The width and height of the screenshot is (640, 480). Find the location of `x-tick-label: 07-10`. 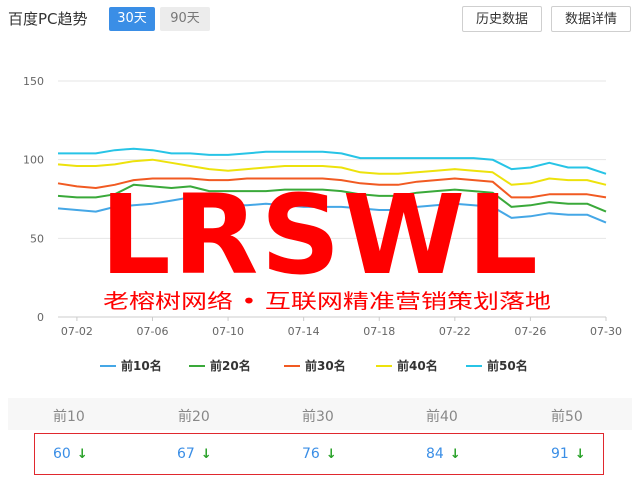

x-tick-label: 07-10 is located at coordinates (228, 331).